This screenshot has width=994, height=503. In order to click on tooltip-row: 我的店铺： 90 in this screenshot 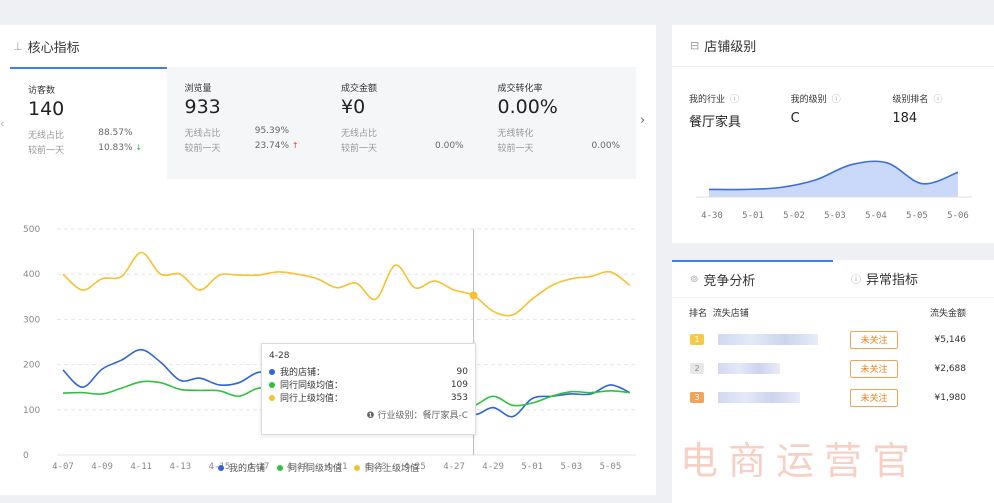, I will do `click(368, 371)`.